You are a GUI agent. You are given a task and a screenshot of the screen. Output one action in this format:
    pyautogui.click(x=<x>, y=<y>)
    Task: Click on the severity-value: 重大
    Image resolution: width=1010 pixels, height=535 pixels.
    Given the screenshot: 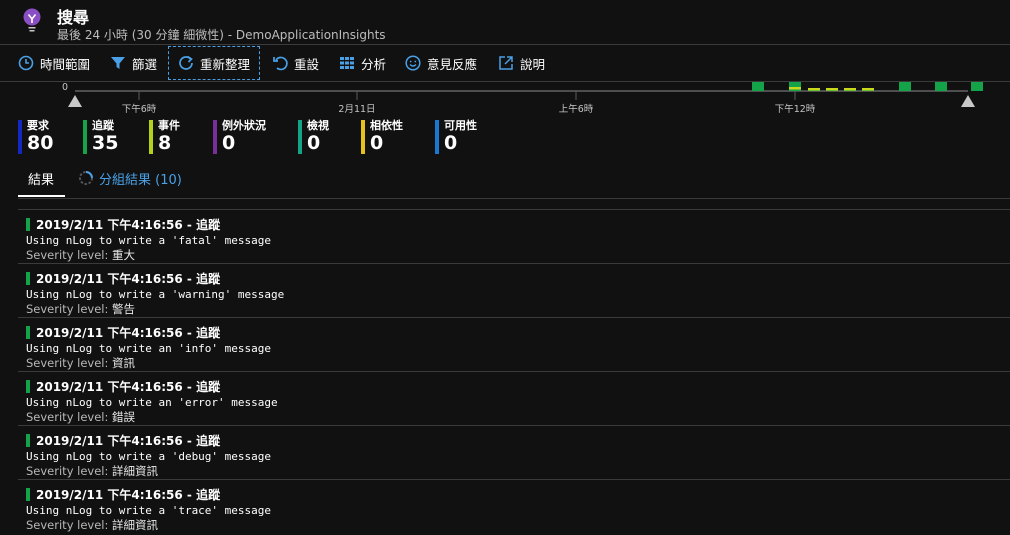 What is the action you would take?
    pyautogui.click(x=124, y=255)
    